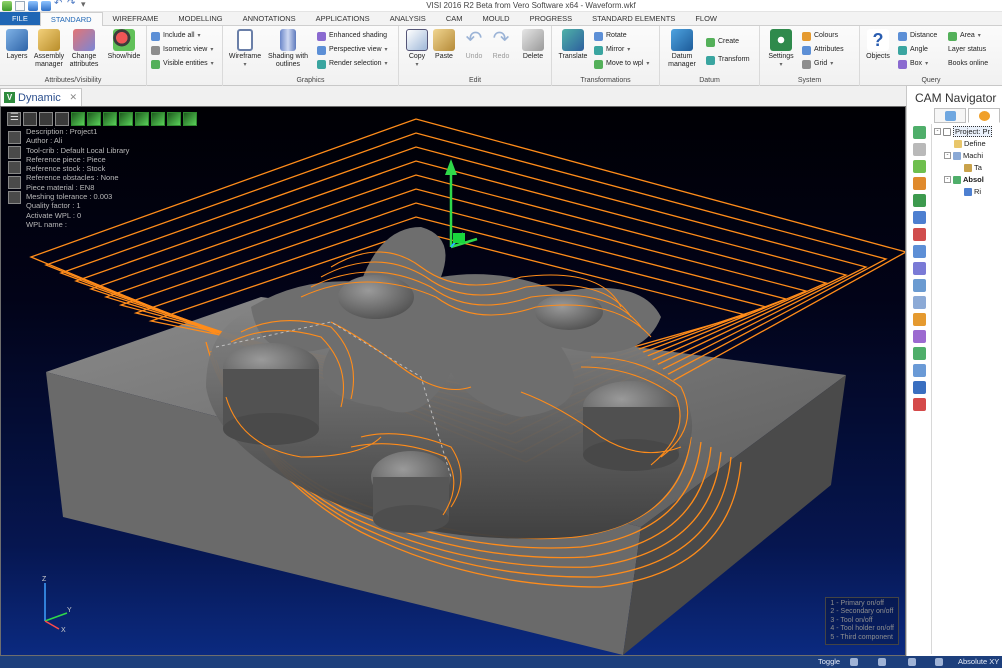 The image size is (1002, 668). What do you see at coordinates (110, 119) in the screenshot?
I see `view-cube-right-icon` at bounding box center [110, 119].